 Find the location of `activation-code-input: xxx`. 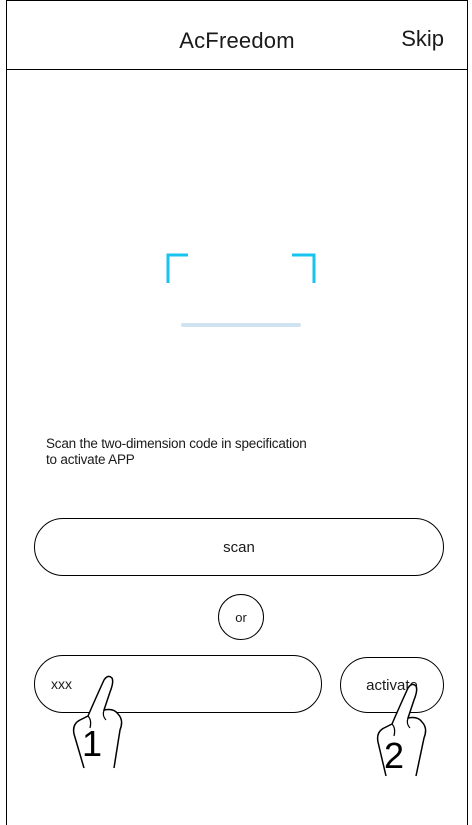

activation-code-input: xxx is located at coordinates (178, 684).